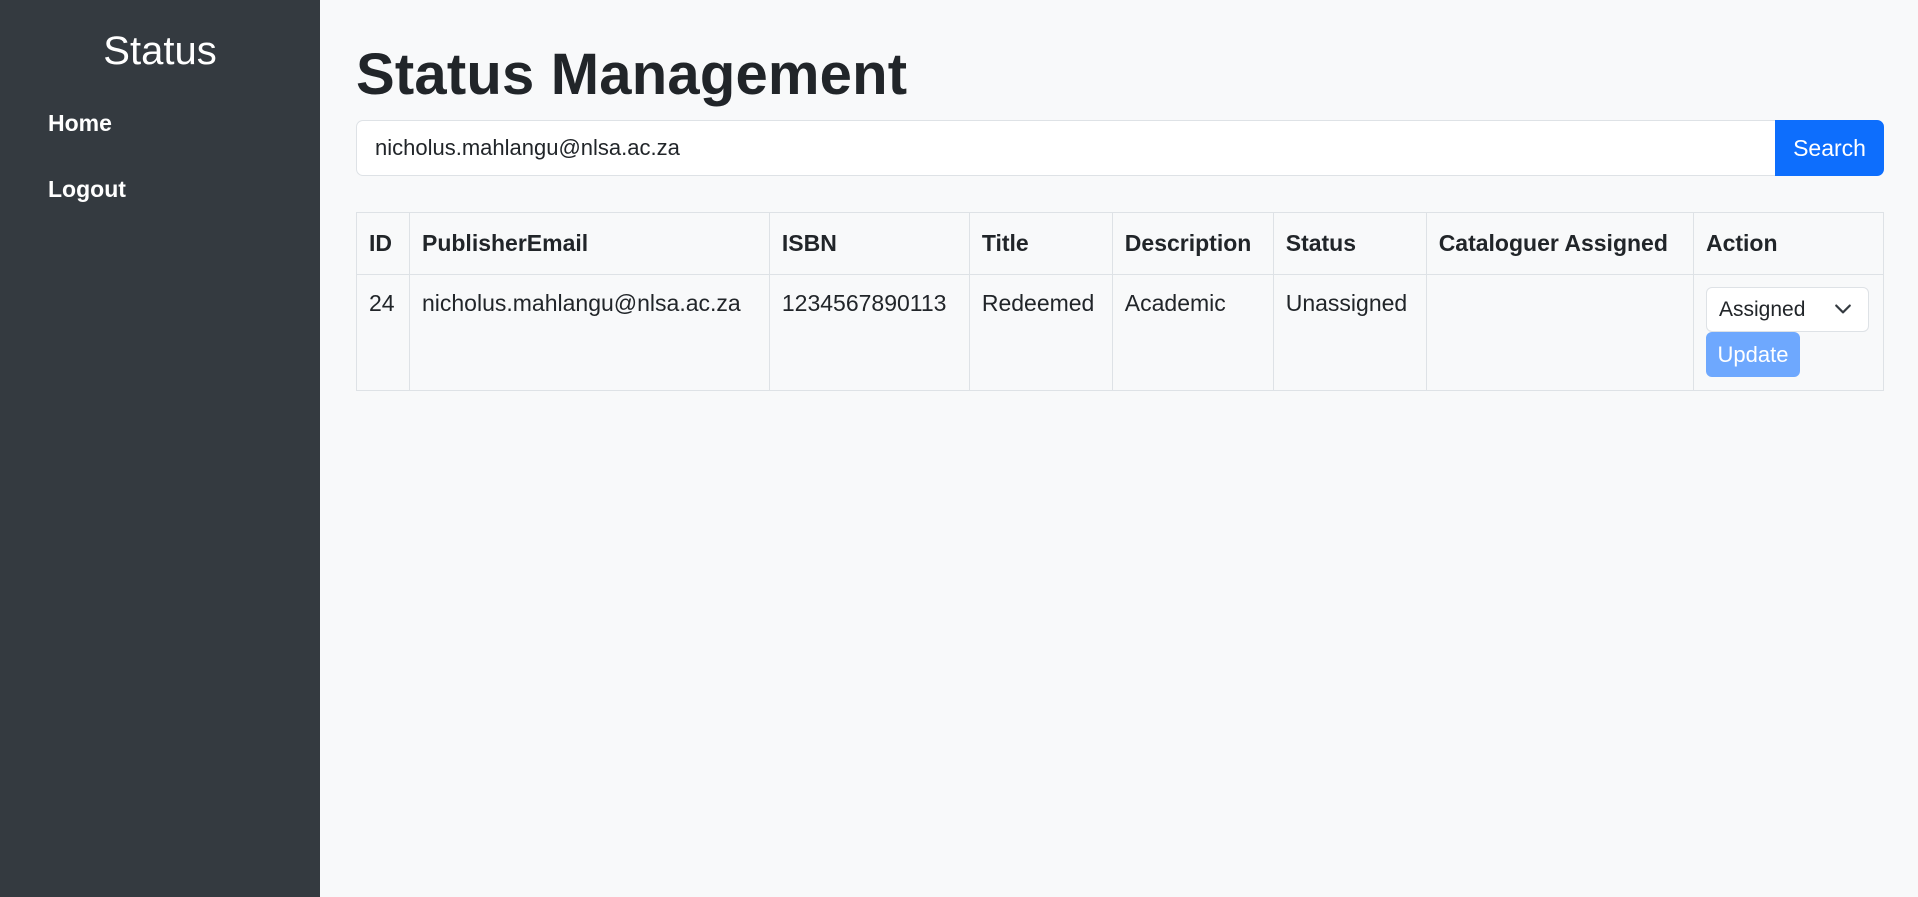  What do you see at coordinates (1829, 148) in the screenshot?
I see `search-button: Search` at bounding box center [1829, 148].